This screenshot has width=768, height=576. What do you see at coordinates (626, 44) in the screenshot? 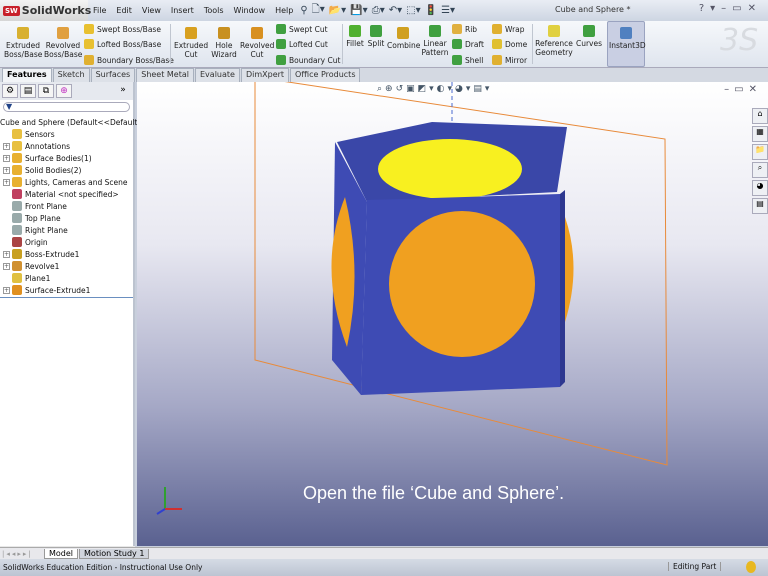
I see `instant3d-button: Instant3D` at bounding box center [626, 44].